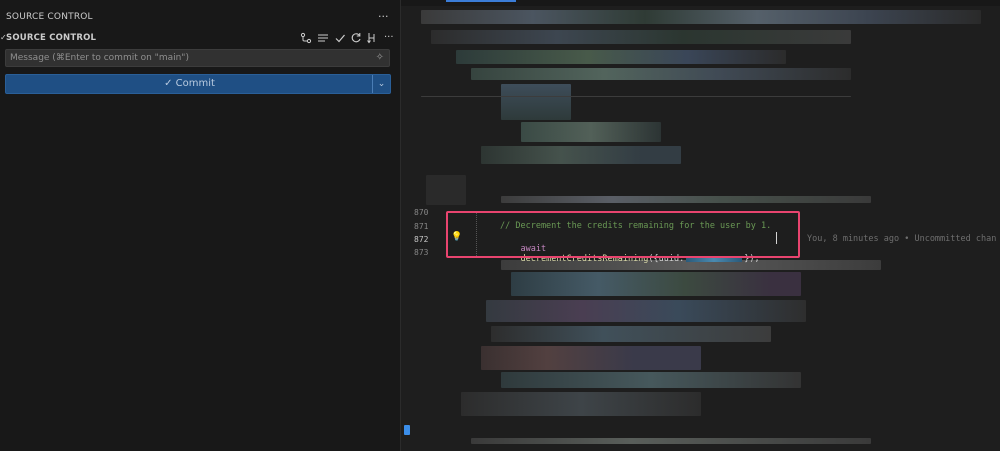  Describe the element at coordinates (168, 83) in the screenshot. I see `check-icon: ✓` at that location.